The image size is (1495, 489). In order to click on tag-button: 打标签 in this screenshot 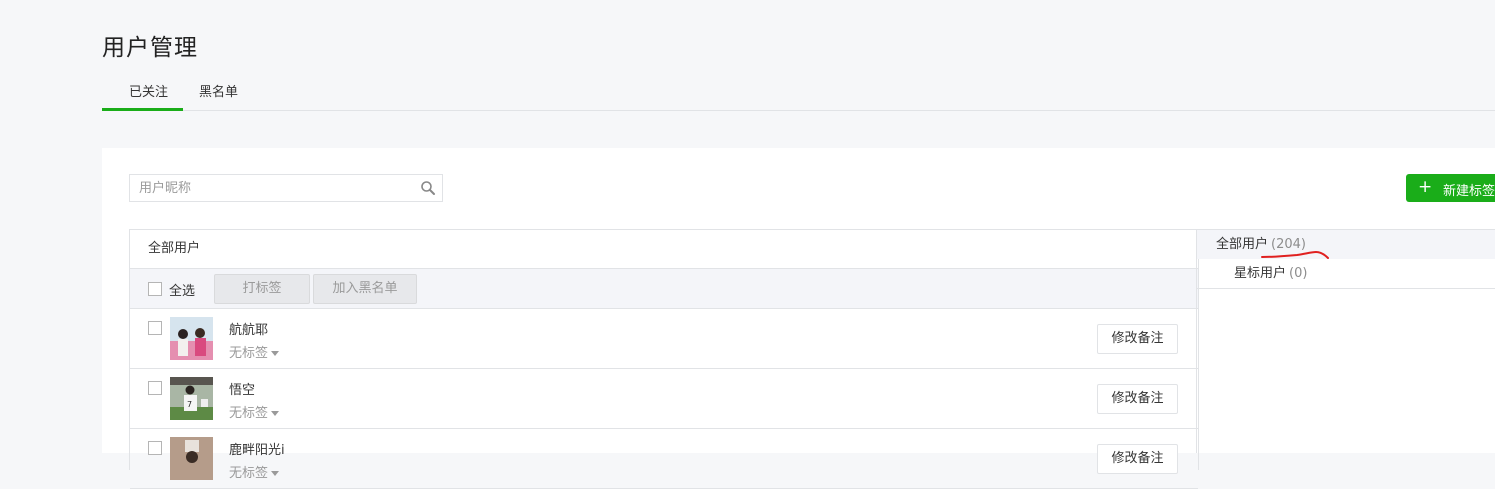, I will do `click(262, 289)`.